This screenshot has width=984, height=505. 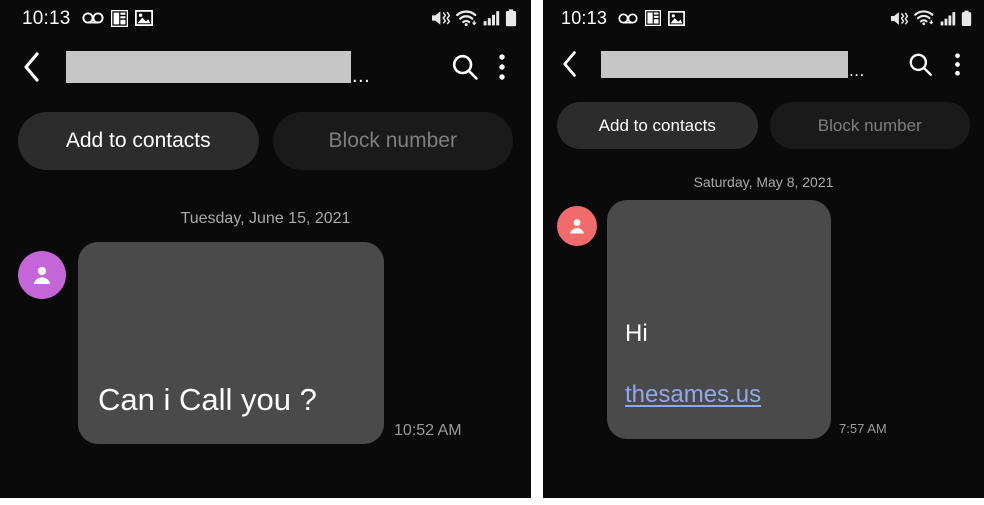 What do you see at coordinates (763, 182) in the screenshot?
I see `date-separator: Saturday, May 8, 2021` at bounding box center [763, 182].